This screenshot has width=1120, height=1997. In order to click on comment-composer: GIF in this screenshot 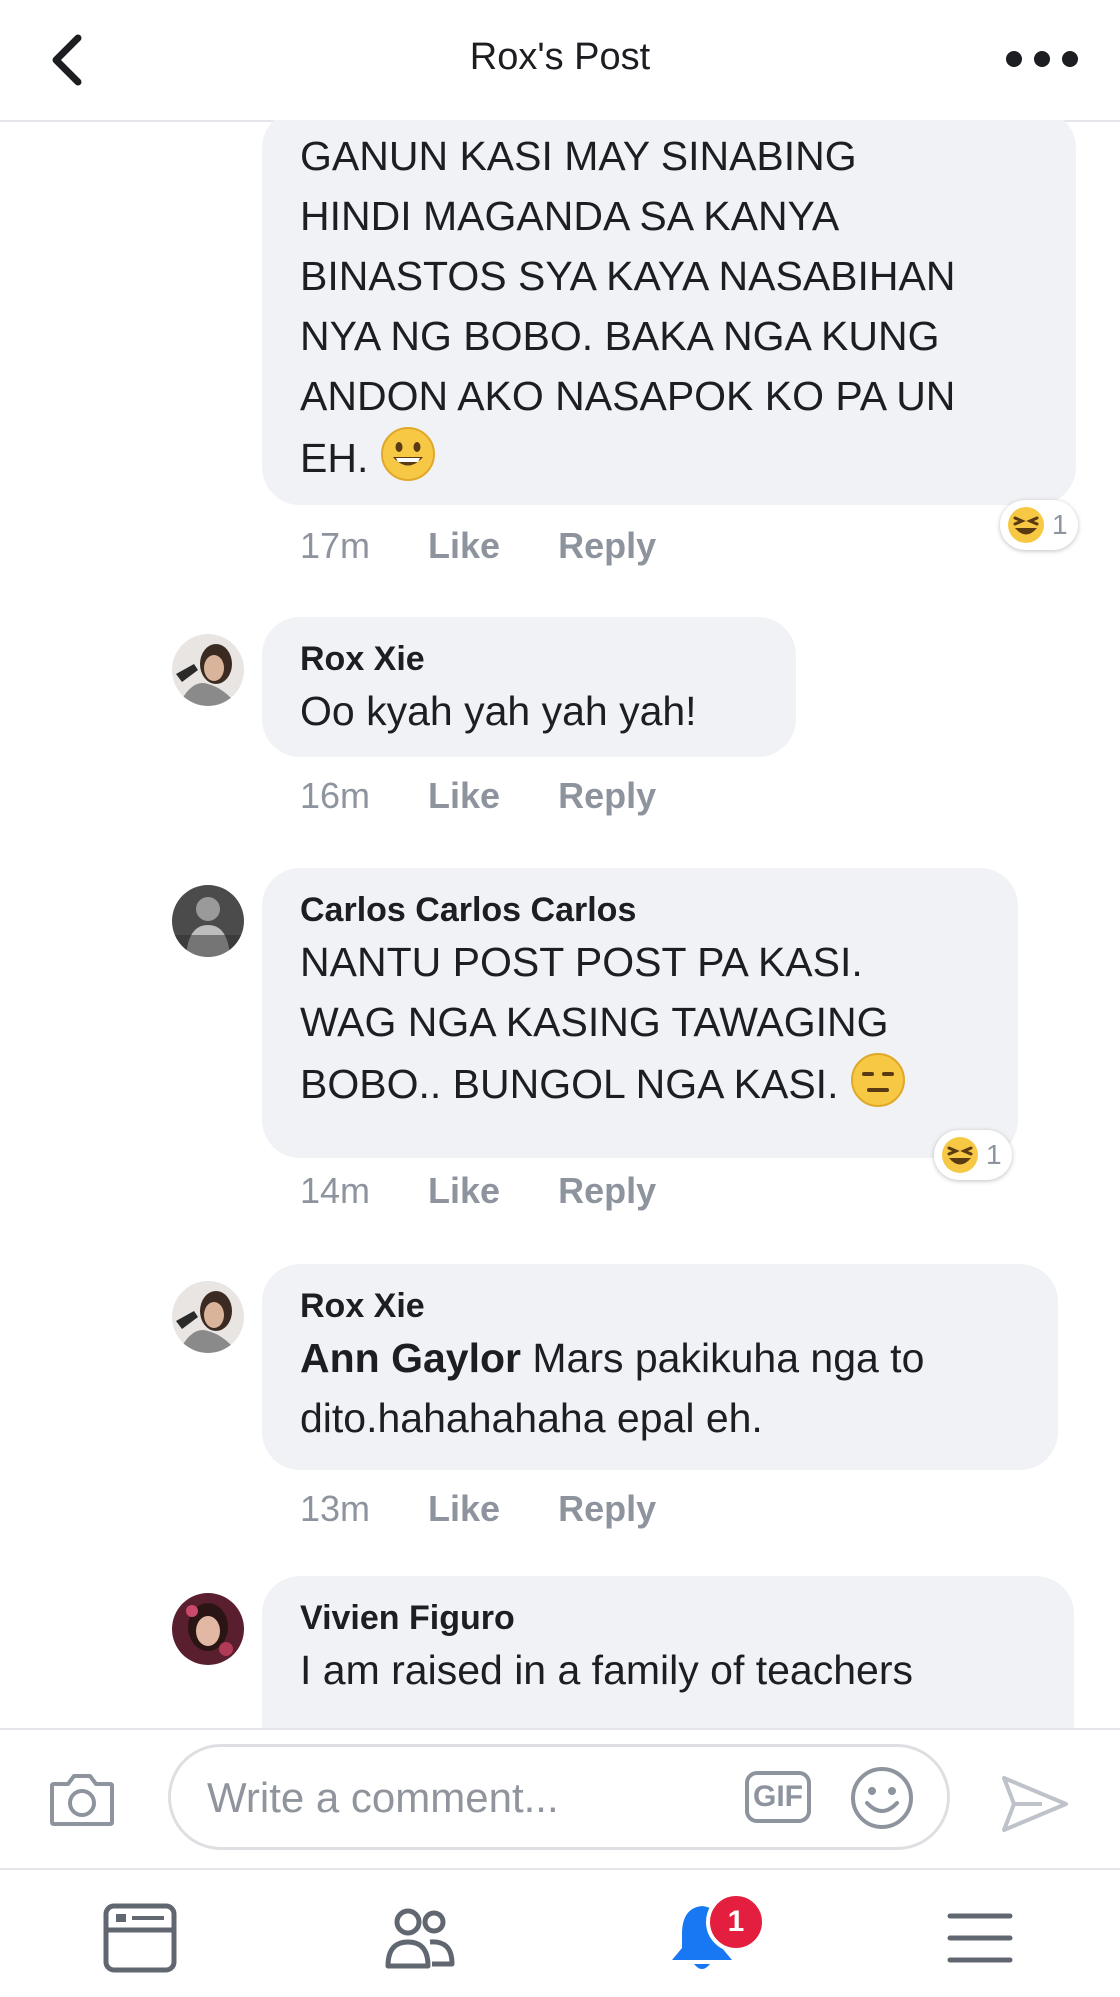, I will do `click(560, 1799)`.